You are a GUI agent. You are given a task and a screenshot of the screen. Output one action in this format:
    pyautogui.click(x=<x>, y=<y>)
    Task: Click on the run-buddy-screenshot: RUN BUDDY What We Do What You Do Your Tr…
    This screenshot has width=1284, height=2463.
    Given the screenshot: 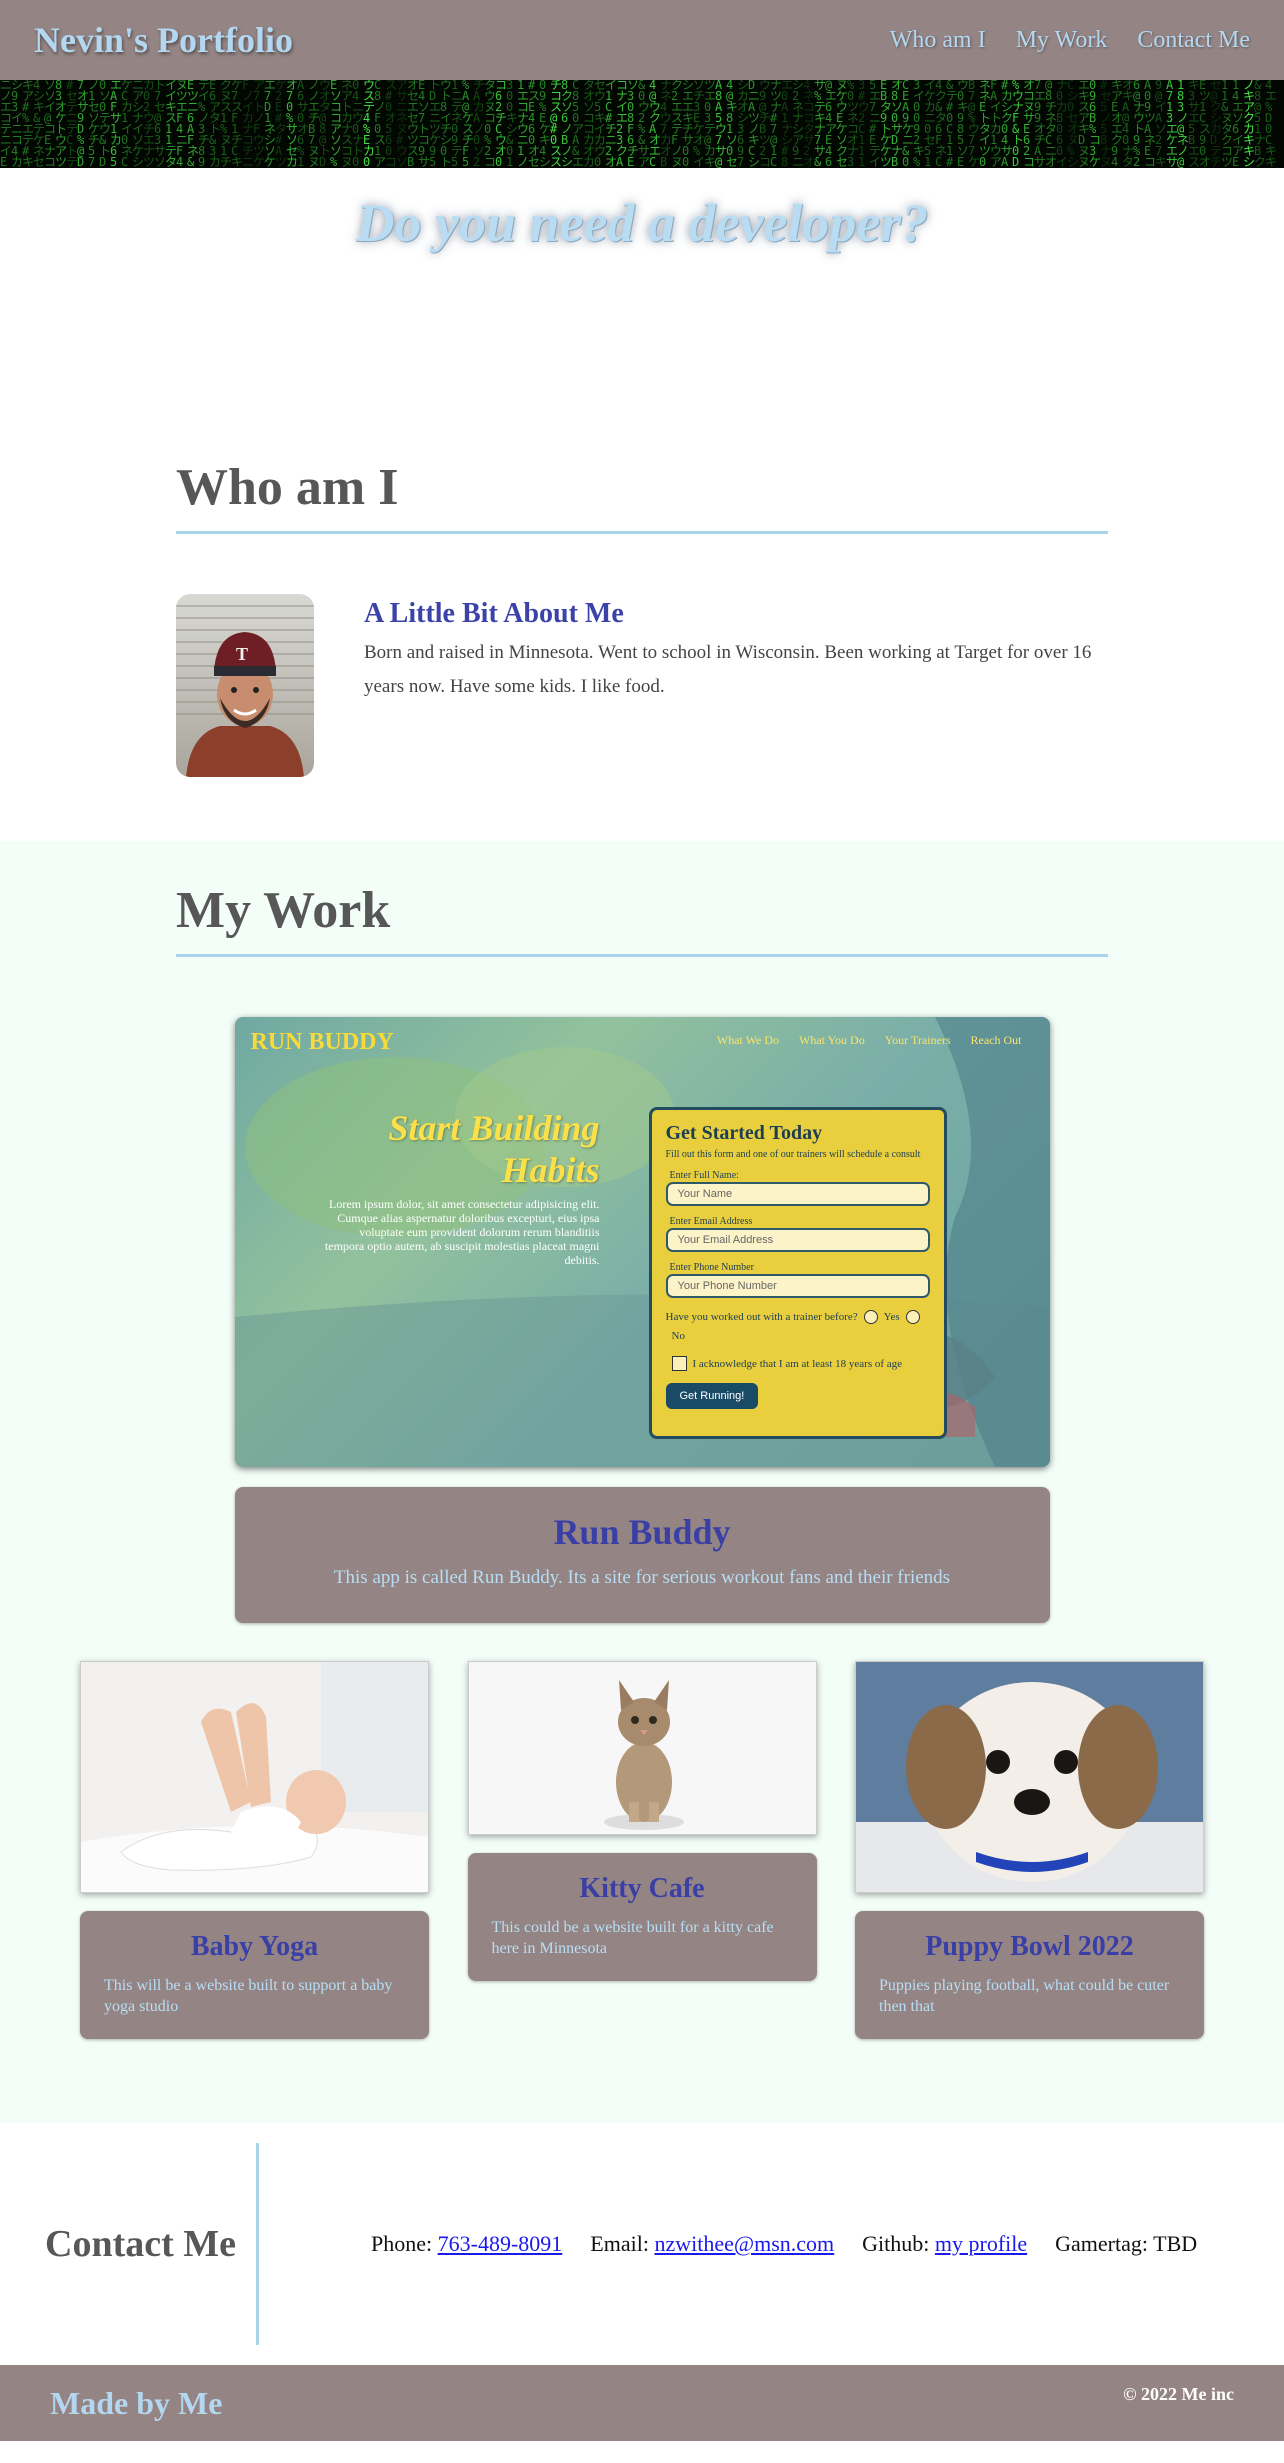 What is the action you would take?
    pyautogui.click(x=642, y=1242)
    